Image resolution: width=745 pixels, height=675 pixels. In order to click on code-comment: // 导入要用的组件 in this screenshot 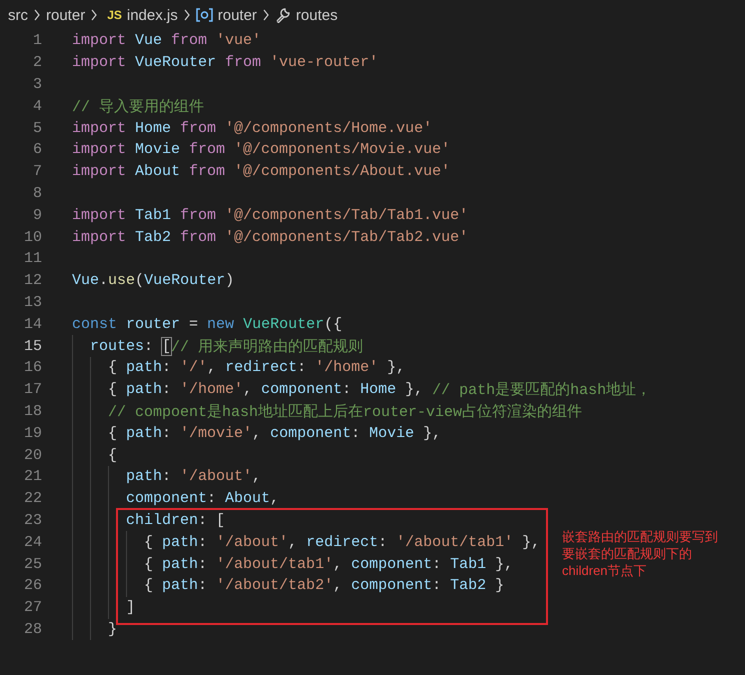, I will do `click(138, 107)`.